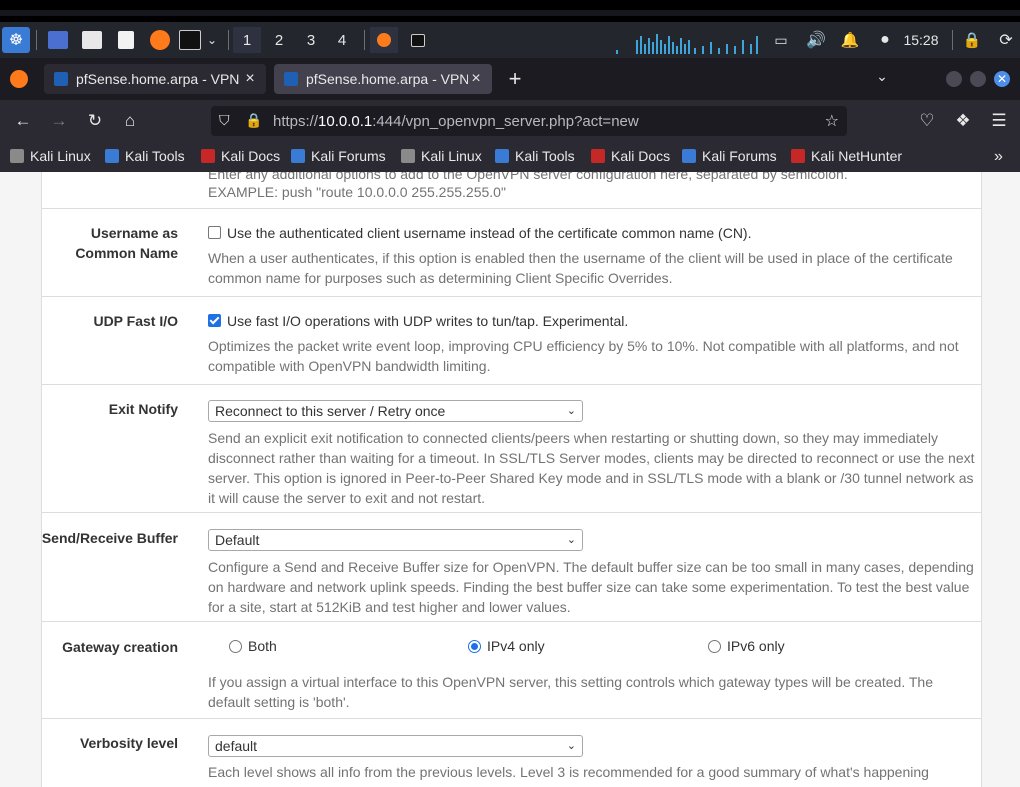 This screenshot has width=1020, height=787. Describe the element at coordinates (395, 540) in the screenshot. I see `buffer-select: Default ⌄` at that location.